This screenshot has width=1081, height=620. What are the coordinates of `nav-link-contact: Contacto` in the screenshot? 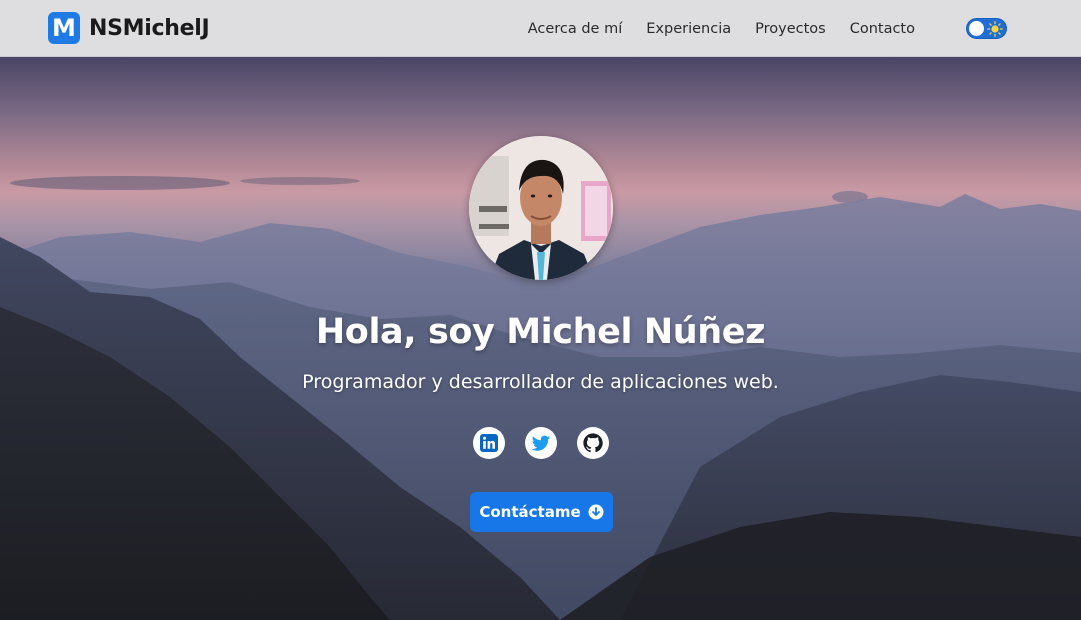 It's located at (882, 29).